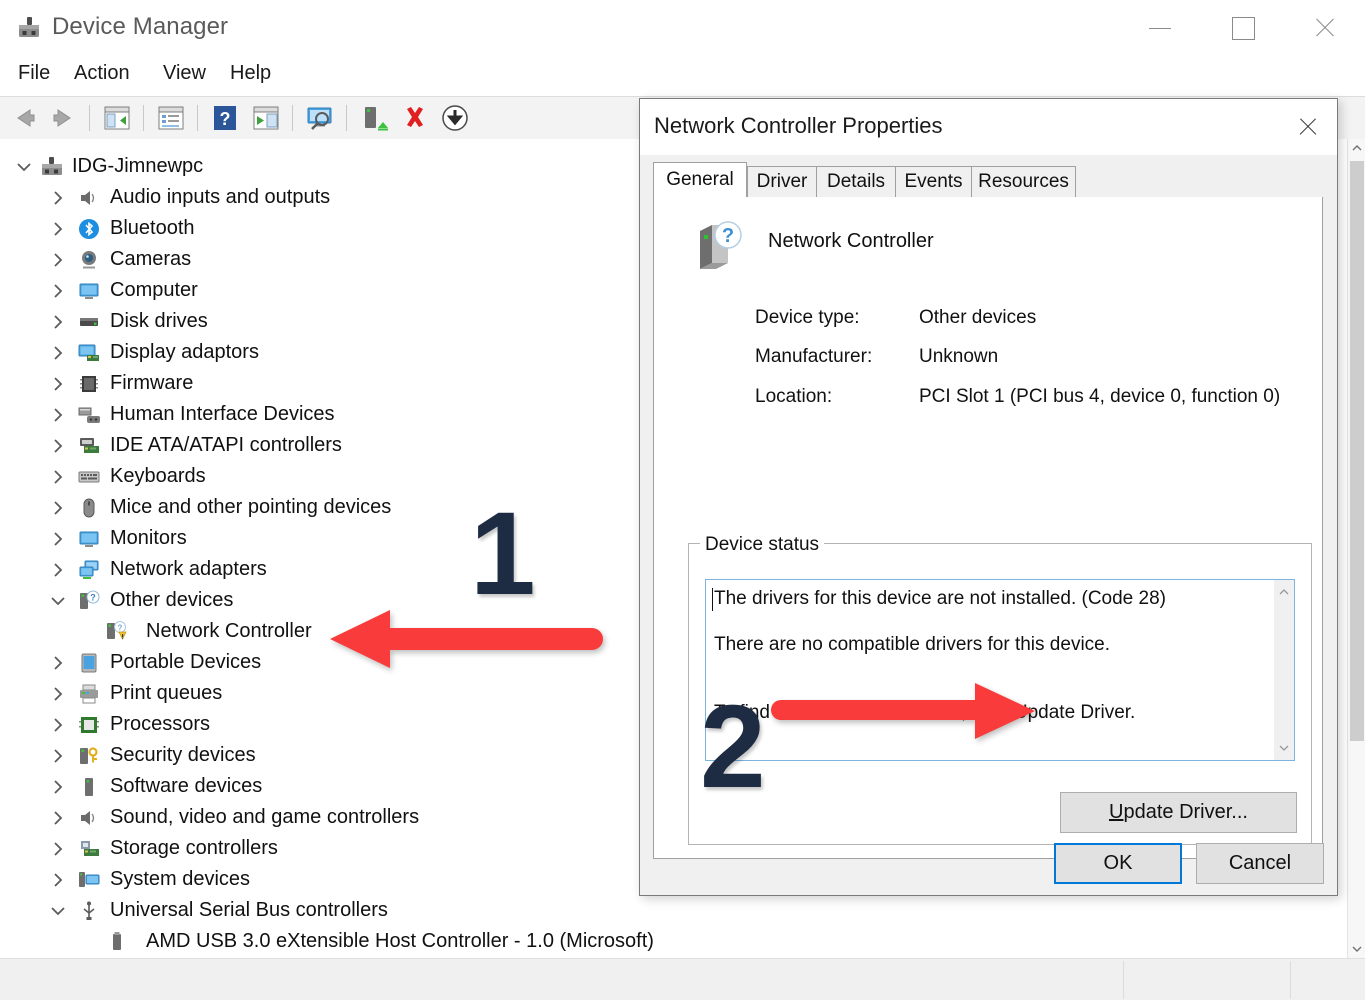 Image resolution: width=1365 pixels, height=1000 pixels. What do you see at coordinates (266, 118) in the screenshot?
I see `scan-for-hardware-changes-button` at bounding box center [266, 118].